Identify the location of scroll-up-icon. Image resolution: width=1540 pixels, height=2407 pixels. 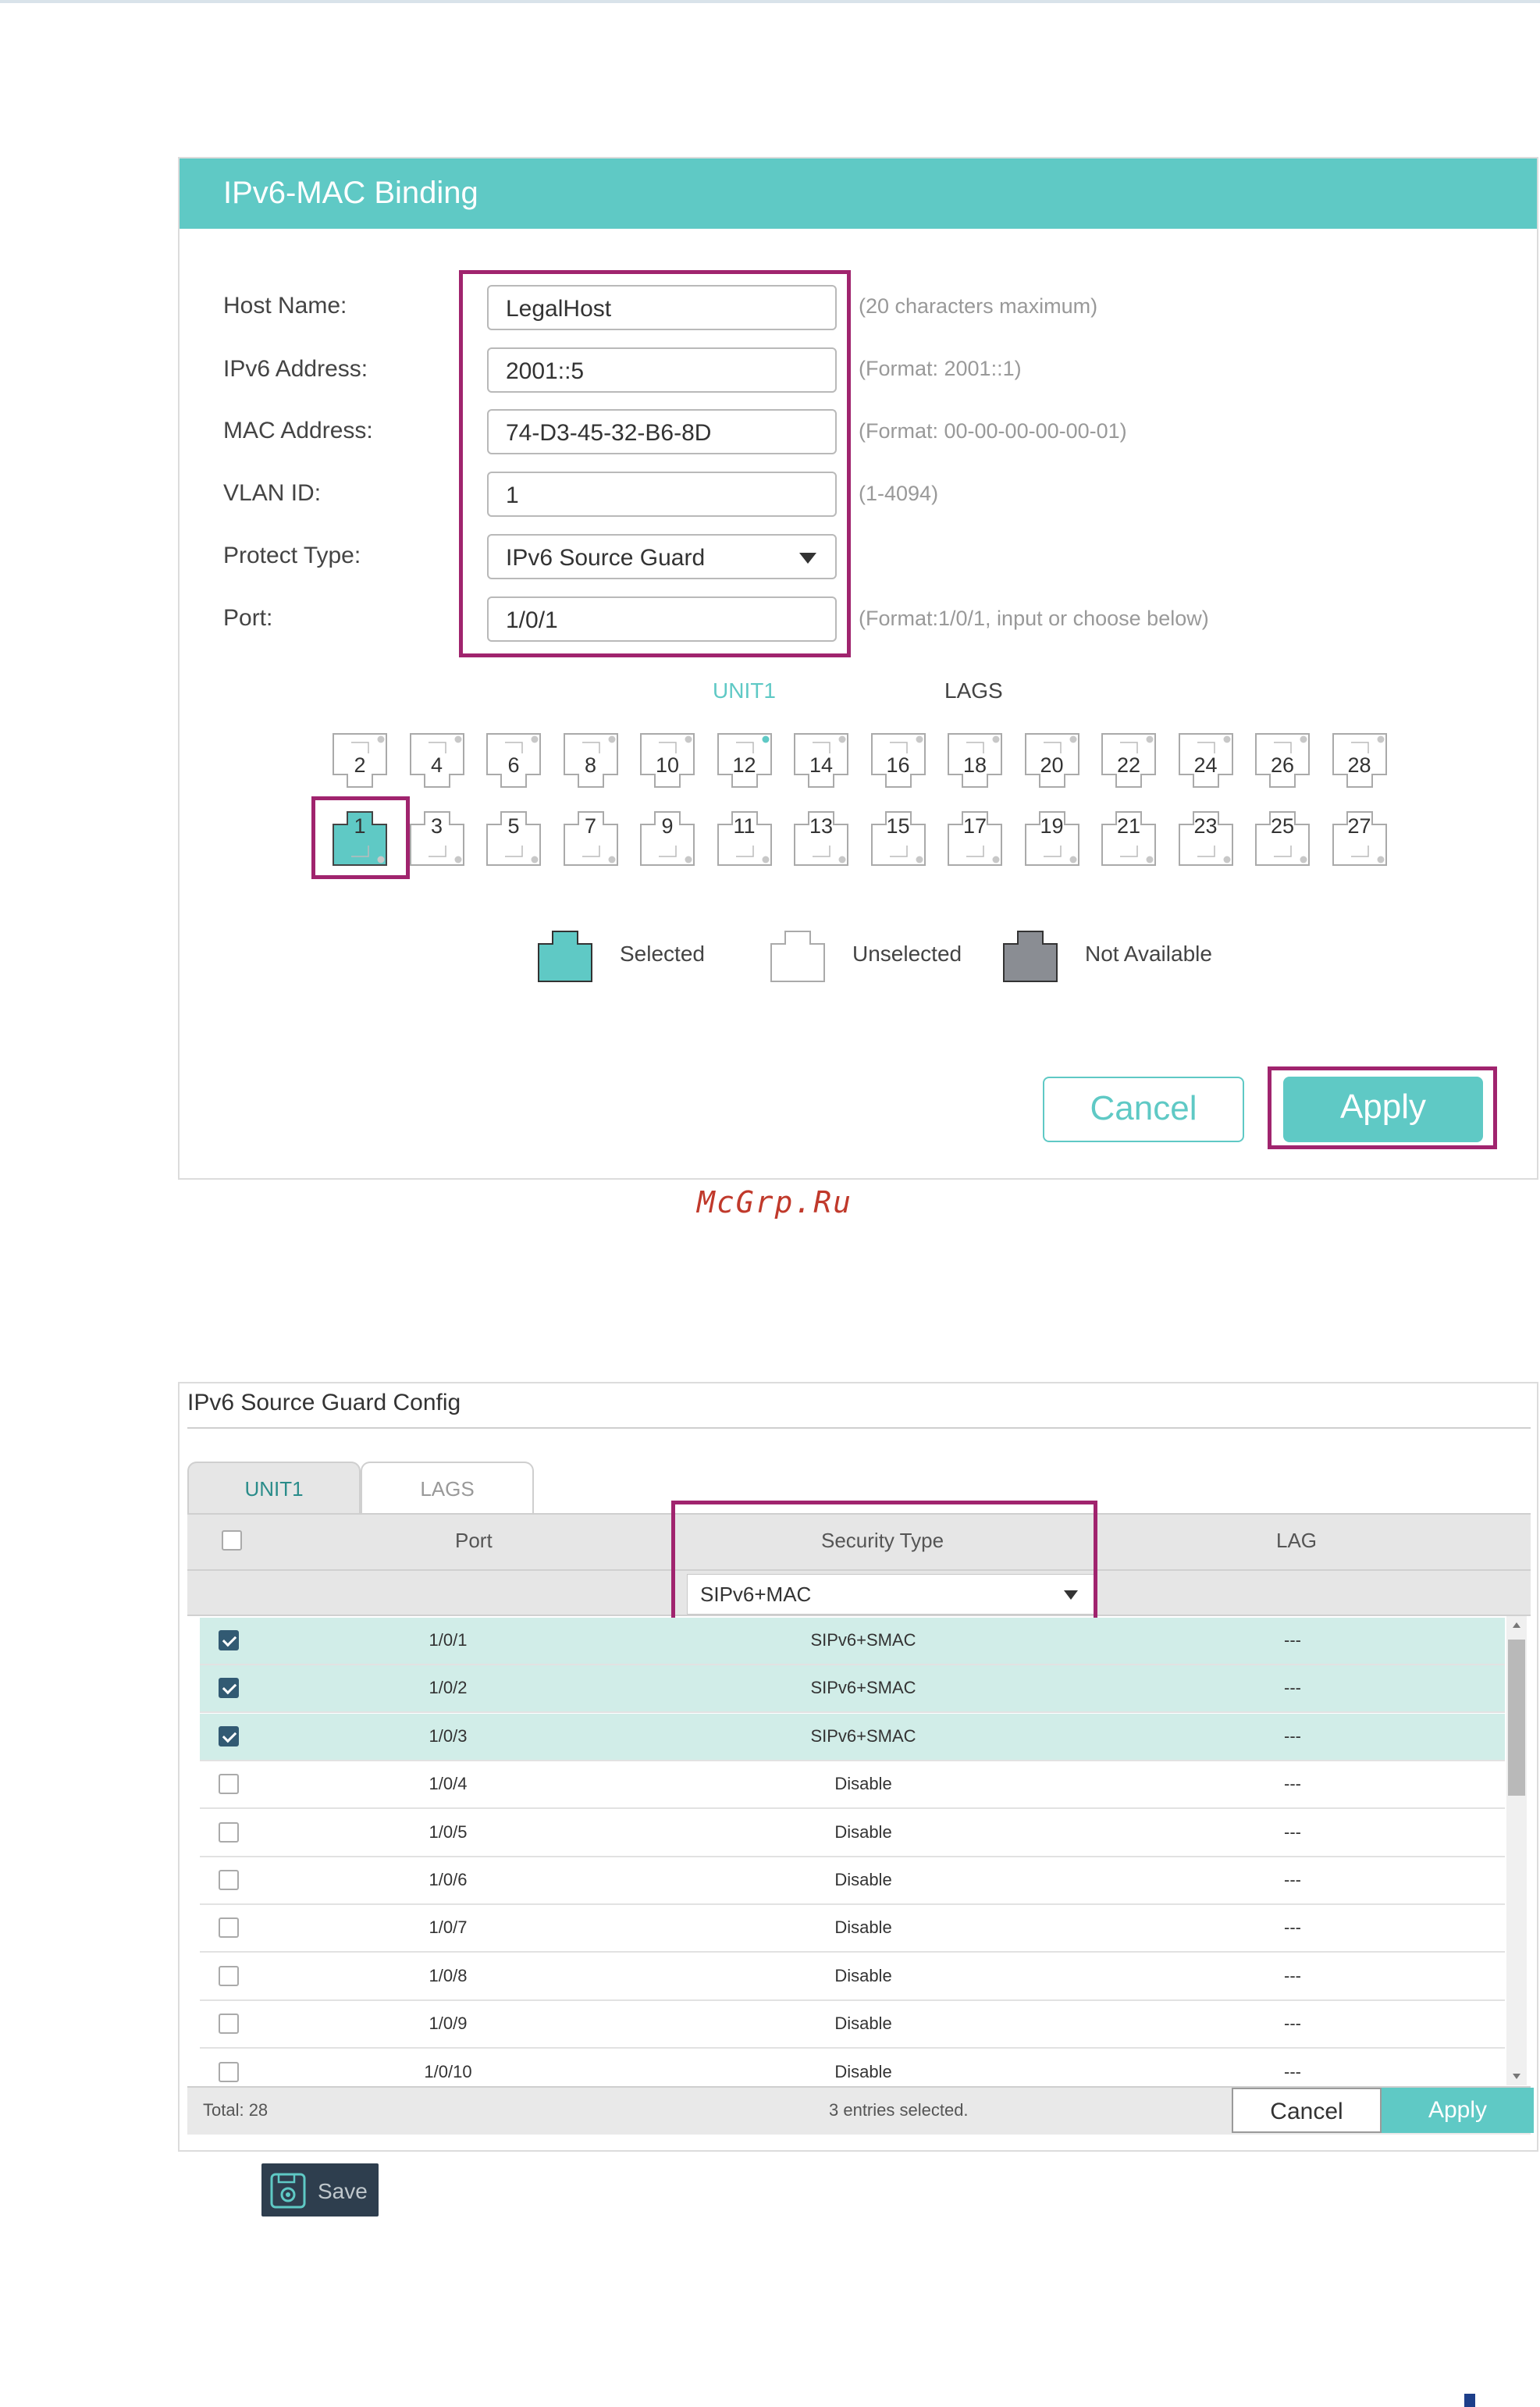
(1516, 1625).